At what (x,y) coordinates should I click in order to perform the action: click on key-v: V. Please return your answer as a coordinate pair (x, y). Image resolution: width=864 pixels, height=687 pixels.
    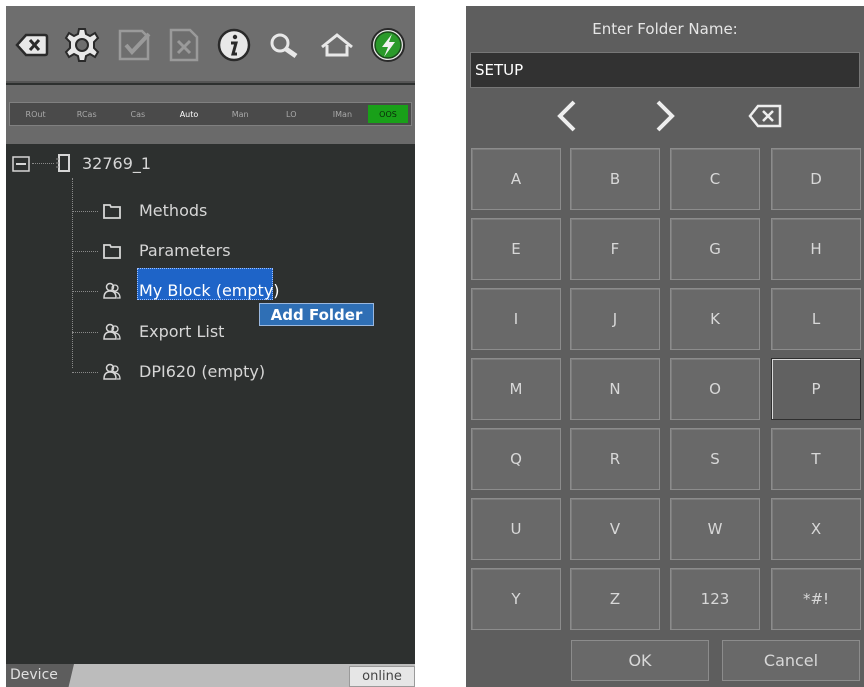
    Looking at the image, I should click on (615, 529).